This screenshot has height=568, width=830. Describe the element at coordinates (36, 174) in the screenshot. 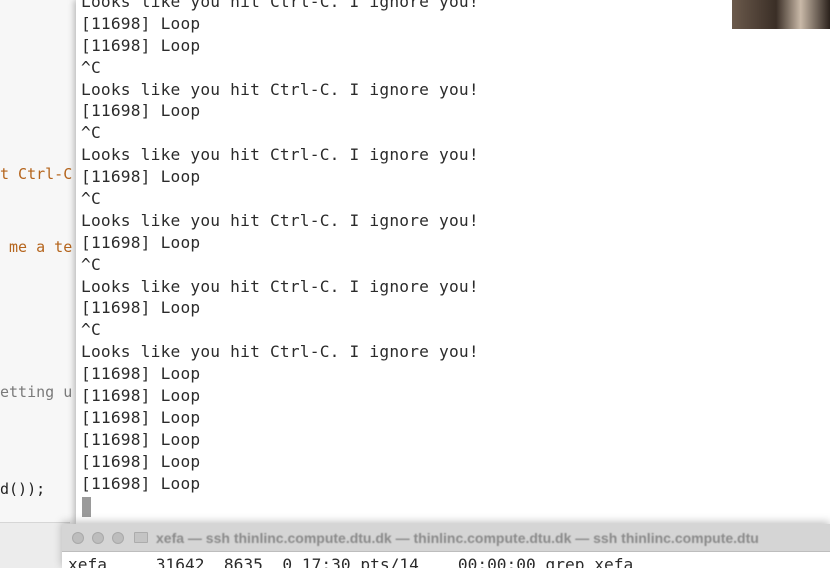

I see `editor-fragment: t Ctrl-C` at that location.